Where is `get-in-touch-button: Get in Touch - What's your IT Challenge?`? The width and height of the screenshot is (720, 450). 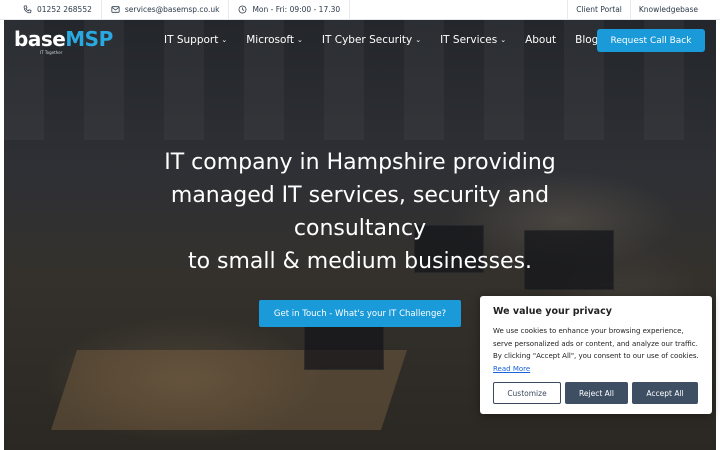
get-in-touch-button: Get in Touch - What's your IT Challenge? is located at coordinates (360, 313).